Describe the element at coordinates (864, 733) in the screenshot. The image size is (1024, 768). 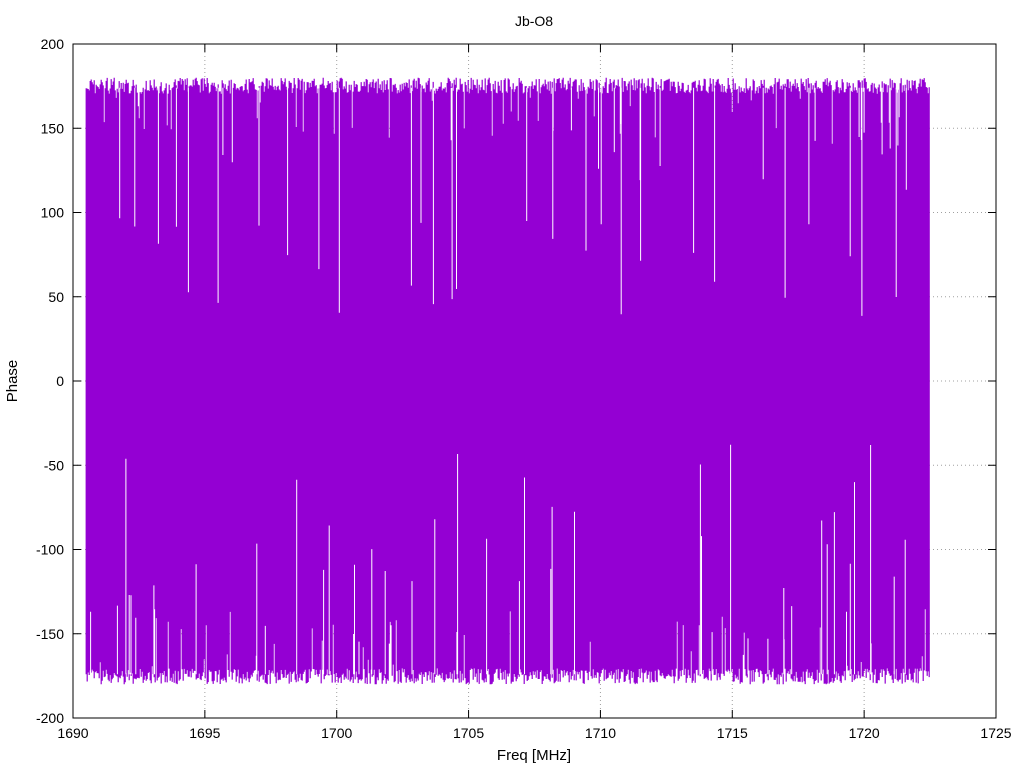
I see `x-tick-label: 1720` at that location.